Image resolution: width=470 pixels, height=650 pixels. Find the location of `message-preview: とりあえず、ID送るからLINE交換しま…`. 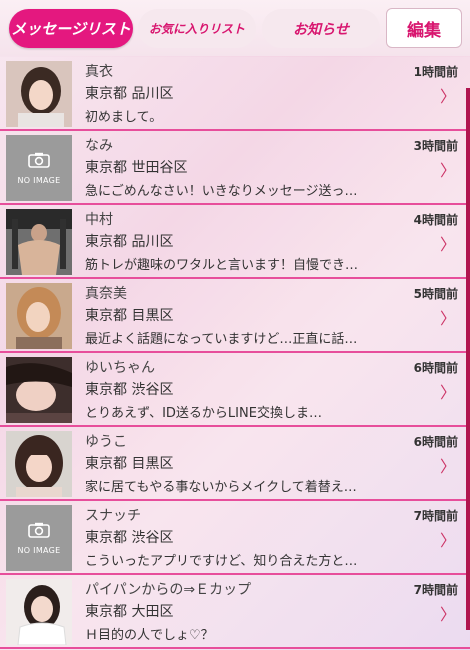

message-preview: とりあえず、ID送るからLINE交換しま… is located at coordinates (203, 413).